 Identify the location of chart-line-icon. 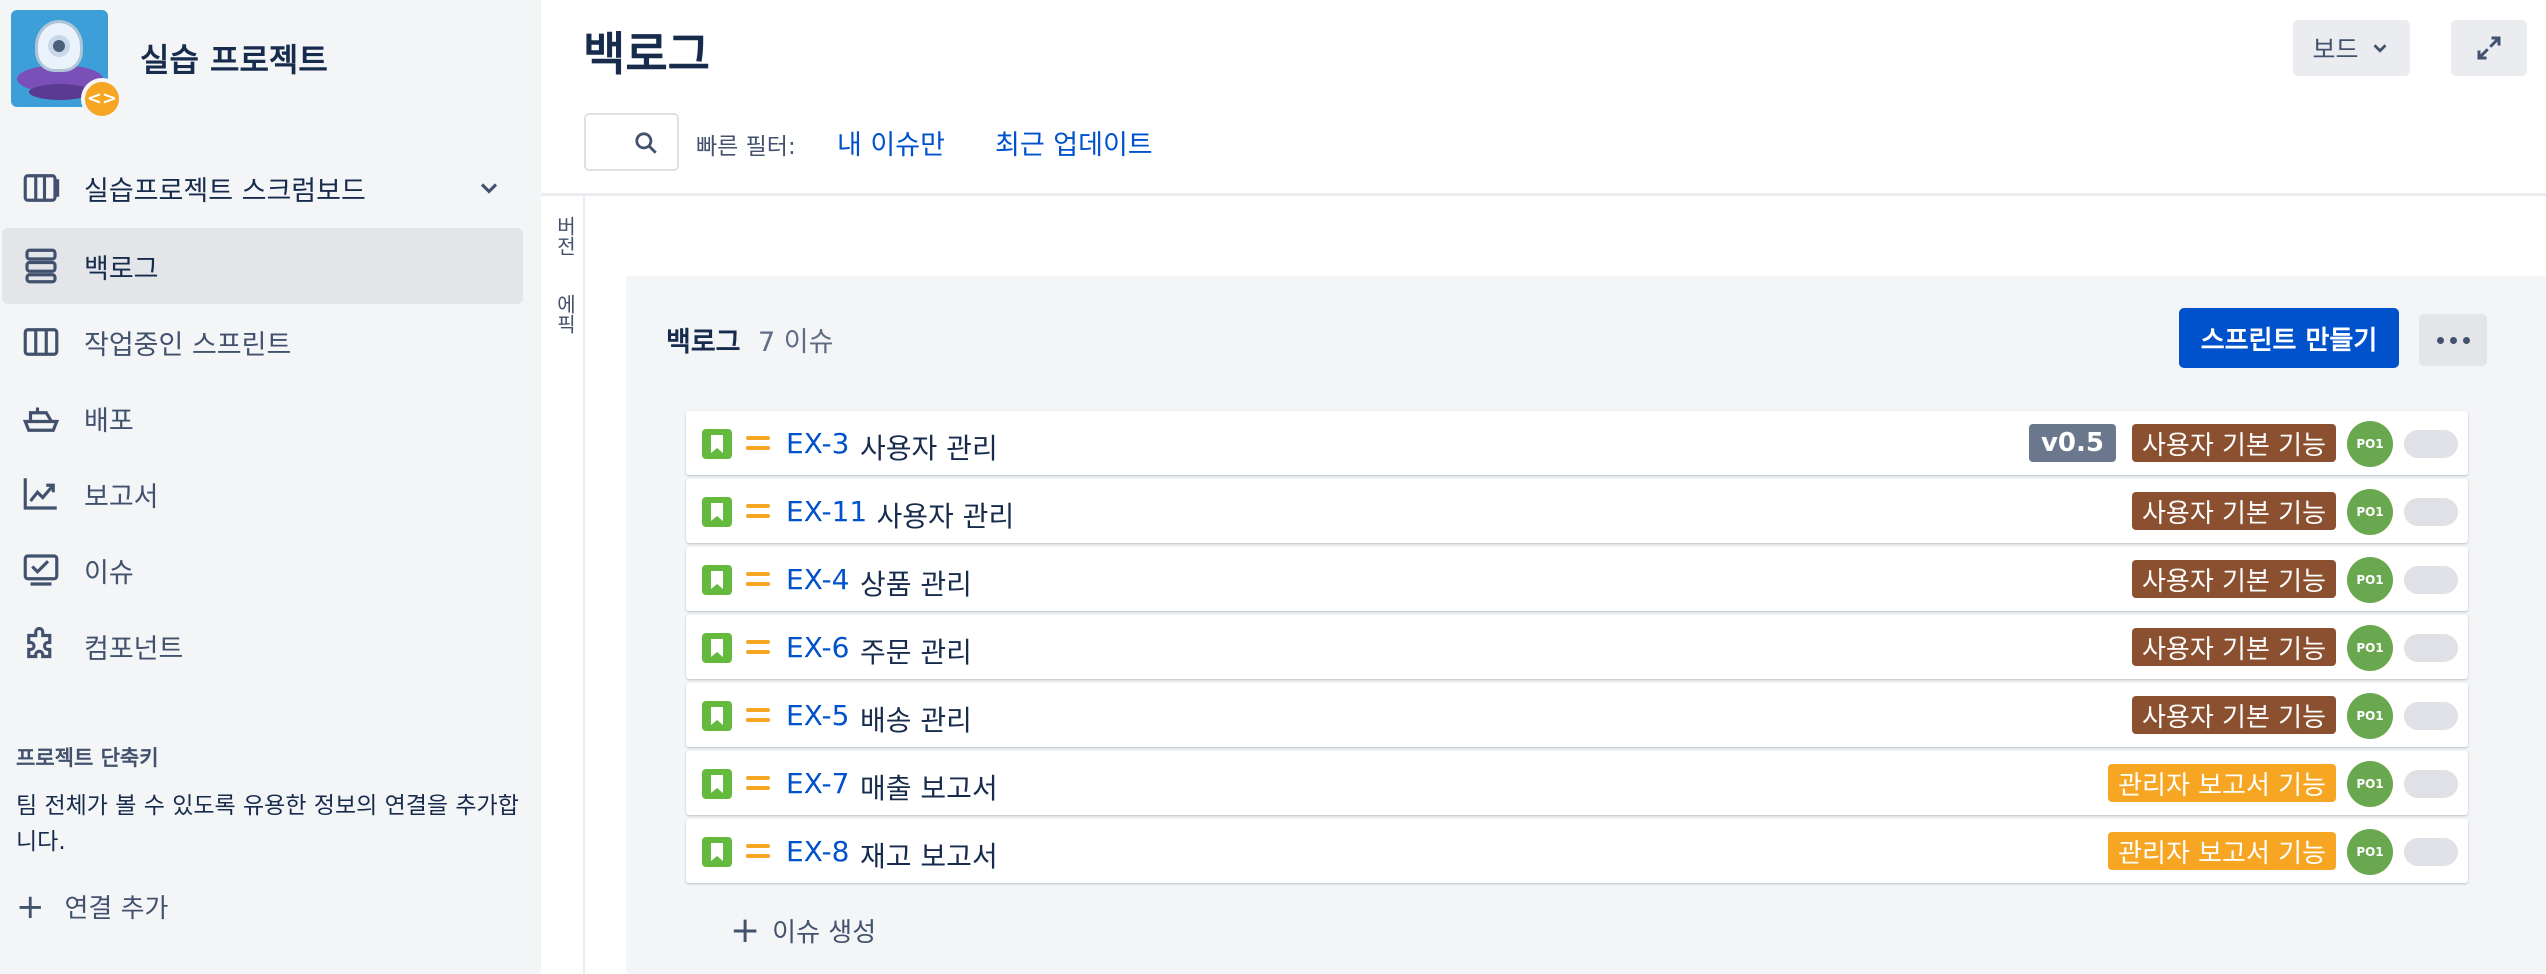
(41, 494).